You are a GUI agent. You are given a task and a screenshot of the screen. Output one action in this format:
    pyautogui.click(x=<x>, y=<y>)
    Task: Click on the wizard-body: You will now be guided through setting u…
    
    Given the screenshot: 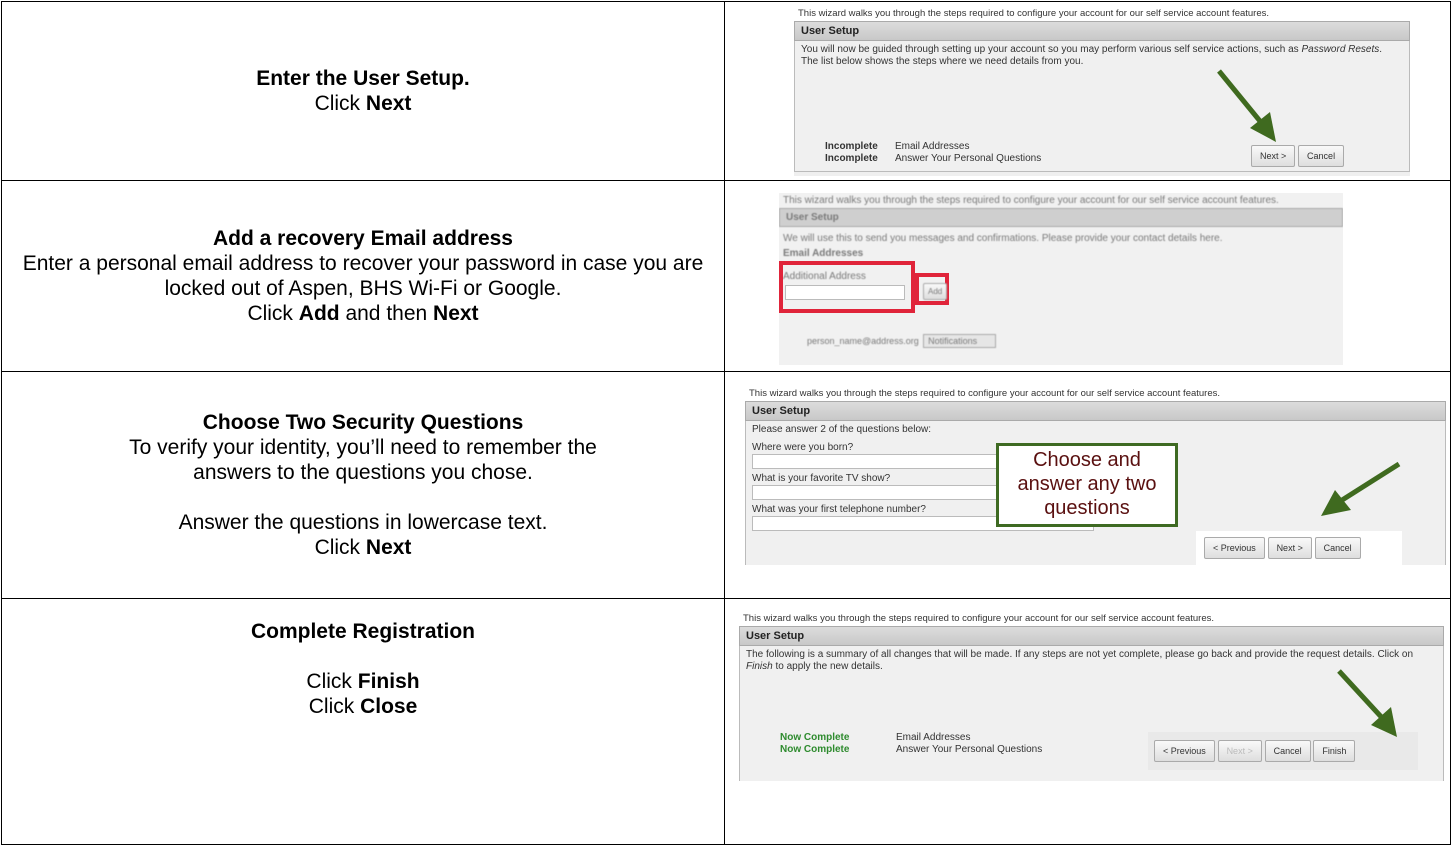 What is the action you would take?
    pyautogui.click(x=1050, y=49)
    